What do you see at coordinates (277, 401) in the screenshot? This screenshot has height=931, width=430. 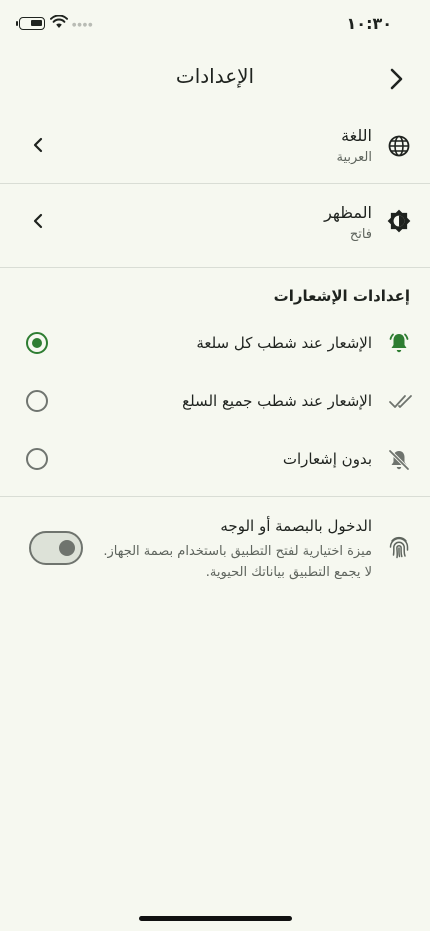 I see `notif-option-label: الإشعار عند شطب جميع السلع` at bounding box center [277, 401].